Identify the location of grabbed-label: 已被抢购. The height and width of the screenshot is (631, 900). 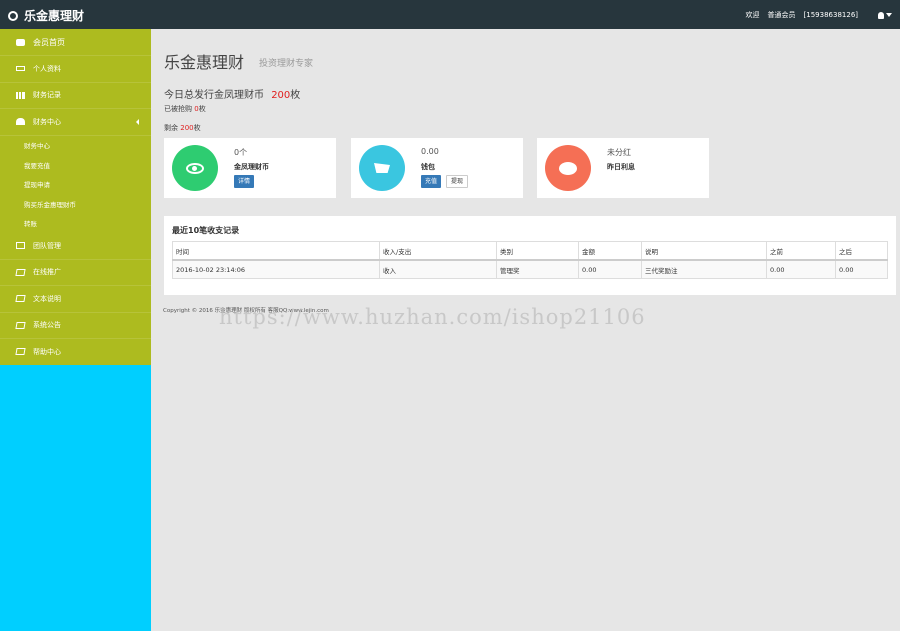
(178, 109).